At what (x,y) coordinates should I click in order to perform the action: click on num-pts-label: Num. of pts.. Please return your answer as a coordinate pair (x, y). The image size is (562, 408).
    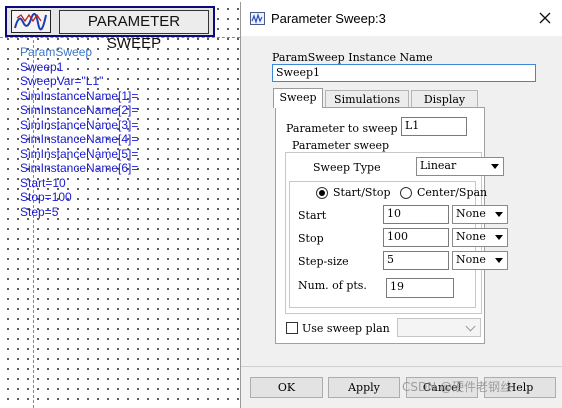
    Looking at the image, I should click on (332, 285).